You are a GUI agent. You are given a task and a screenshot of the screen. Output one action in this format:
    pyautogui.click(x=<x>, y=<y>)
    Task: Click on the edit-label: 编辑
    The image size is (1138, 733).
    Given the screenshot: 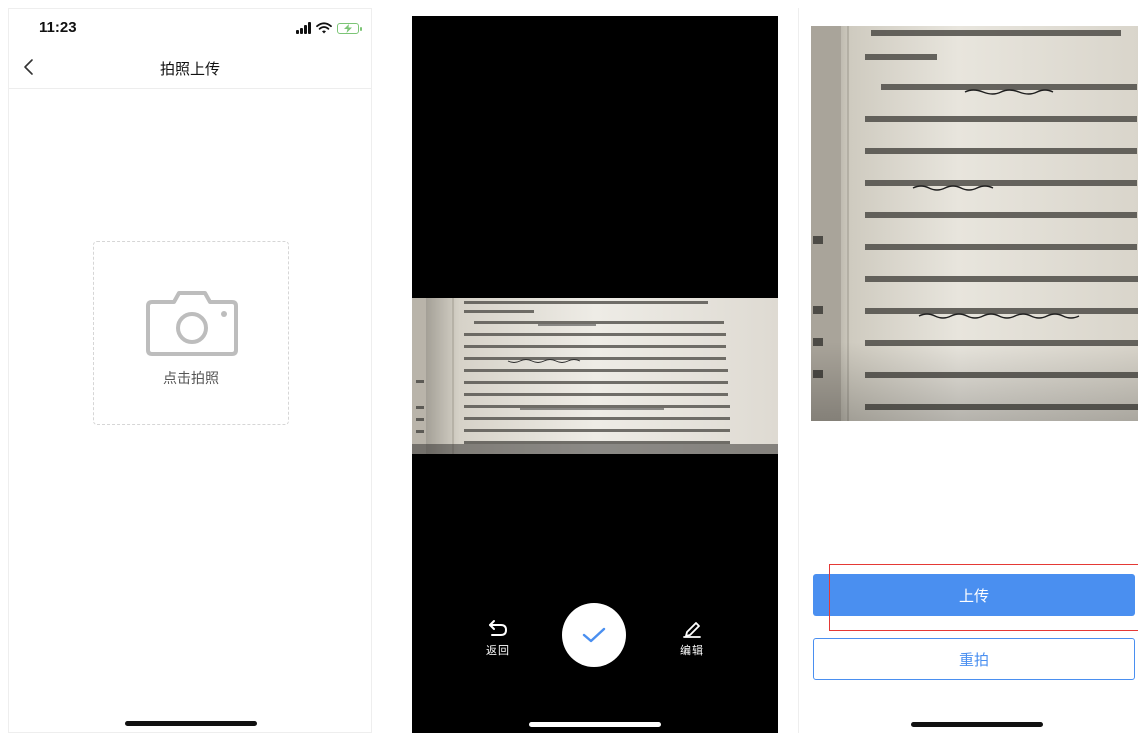 What is the action you would take?
    pyautogui.click(x=692, y=650)
    